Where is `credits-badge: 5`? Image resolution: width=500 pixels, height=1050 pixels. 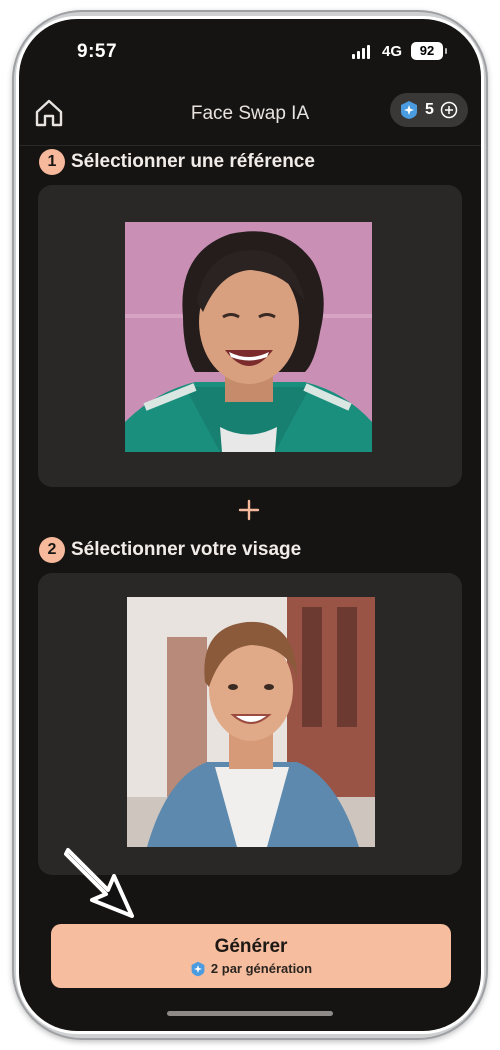
credits-badge: 5 is located at coordinates (429, 110).